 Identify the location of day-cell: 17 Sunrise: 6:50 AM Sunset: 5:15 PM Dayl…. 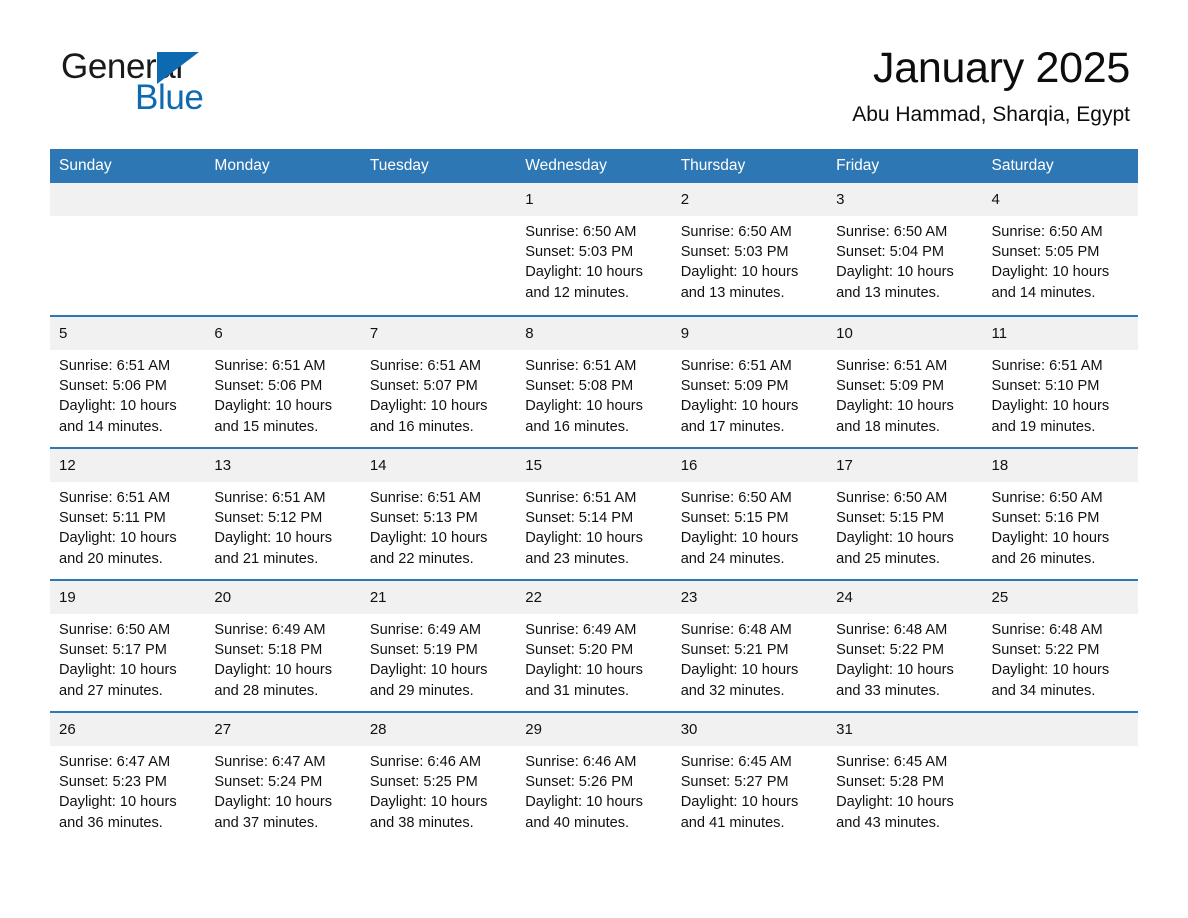
(905, 512).